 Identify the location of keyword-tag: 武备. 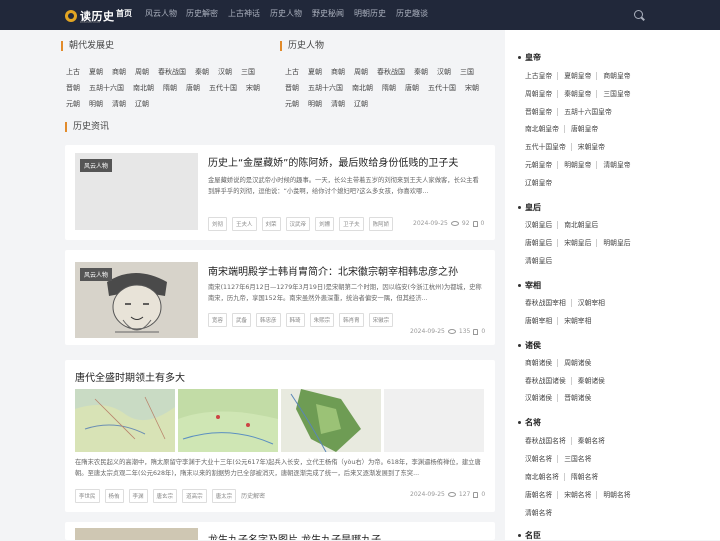
(242, 320).